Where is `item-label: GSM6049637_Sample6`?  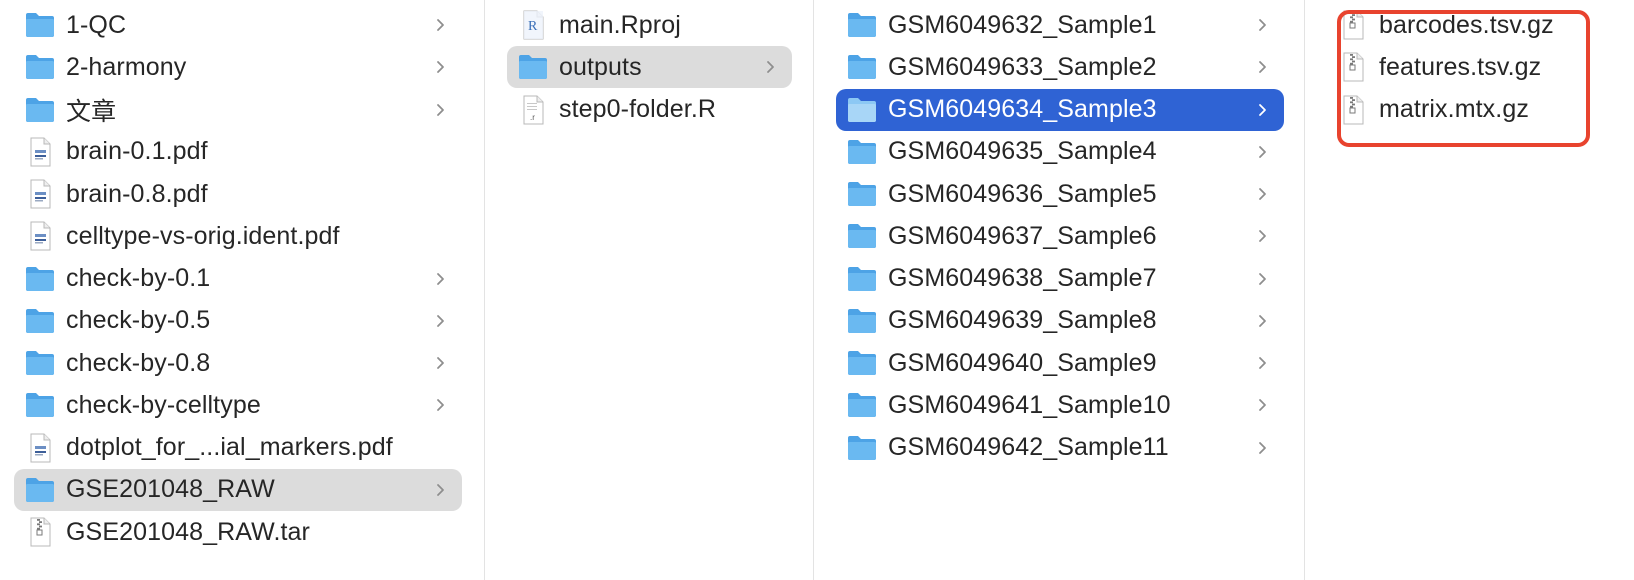
item-label: GSM6049637_Sample6 is located at coordinates (1022, 235).